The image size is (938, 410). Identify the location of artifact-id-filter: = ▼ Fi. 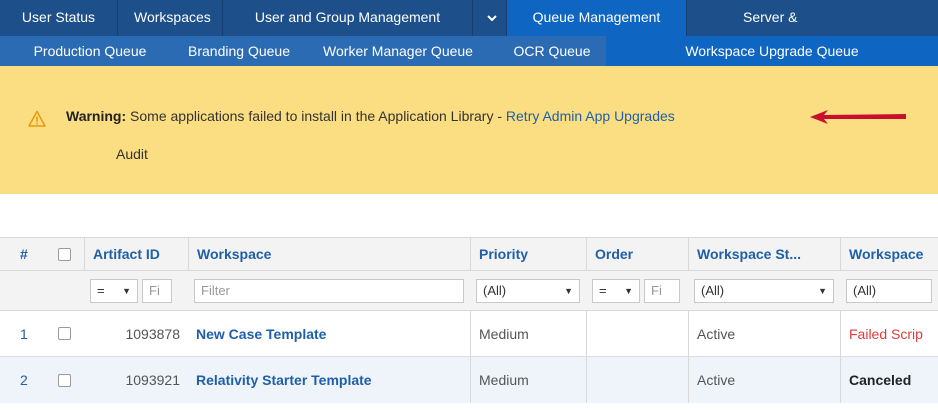
(136, 290).